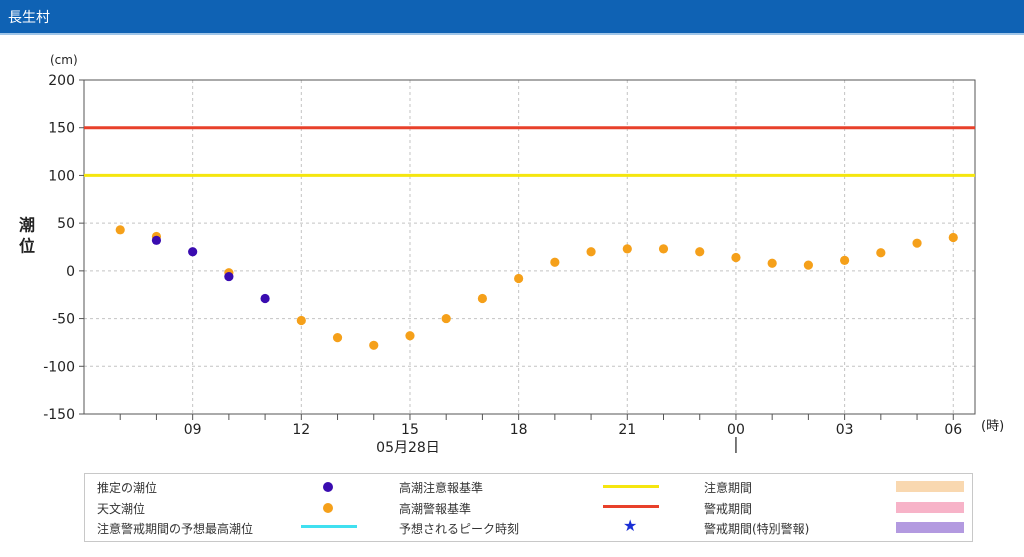 This screenshot has width=1024, height=557. I want to click on legend-estimated-marker, so click(328, 487).